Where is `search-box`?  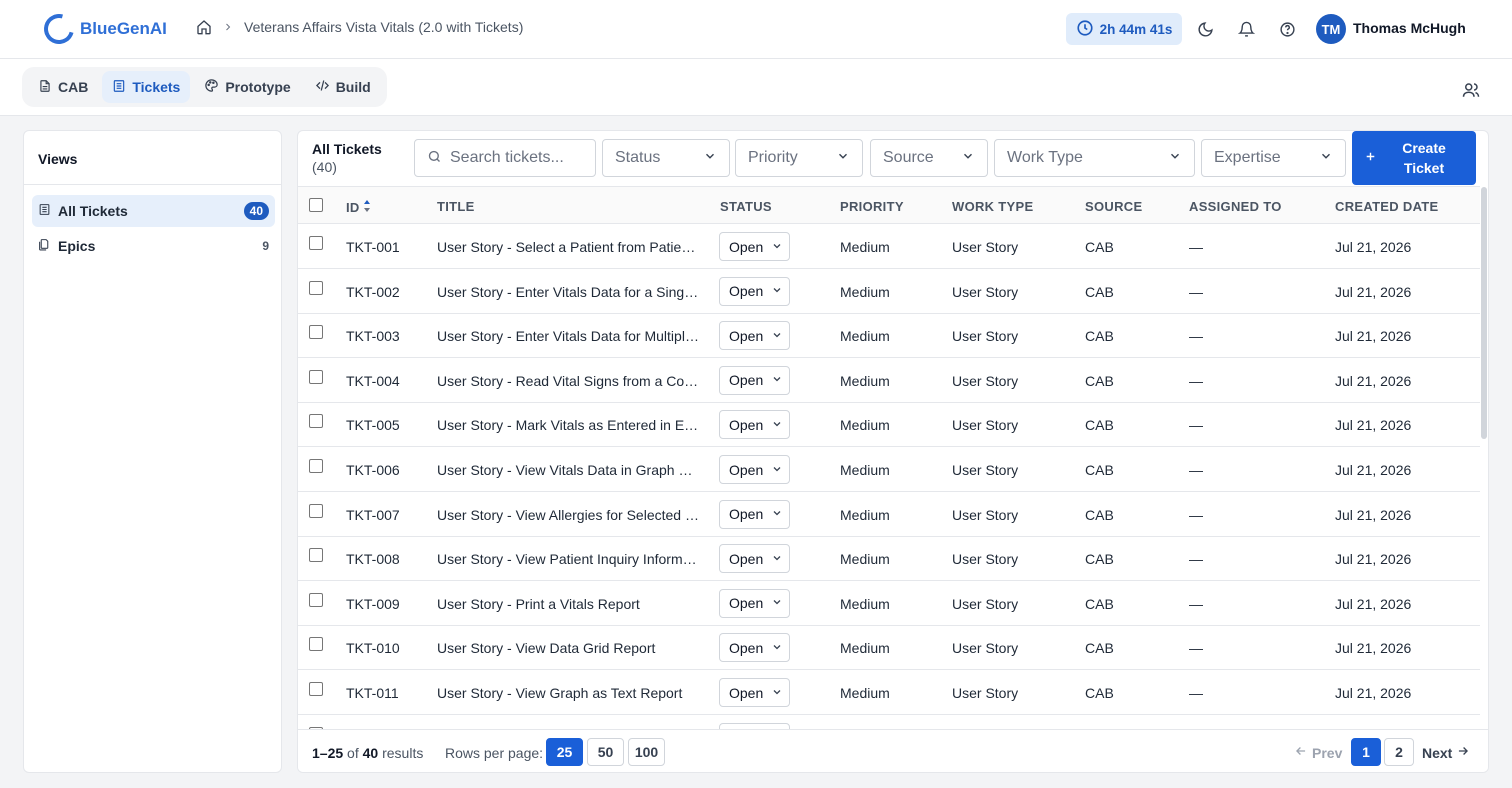 search-box is located at coordinates (505, 158).